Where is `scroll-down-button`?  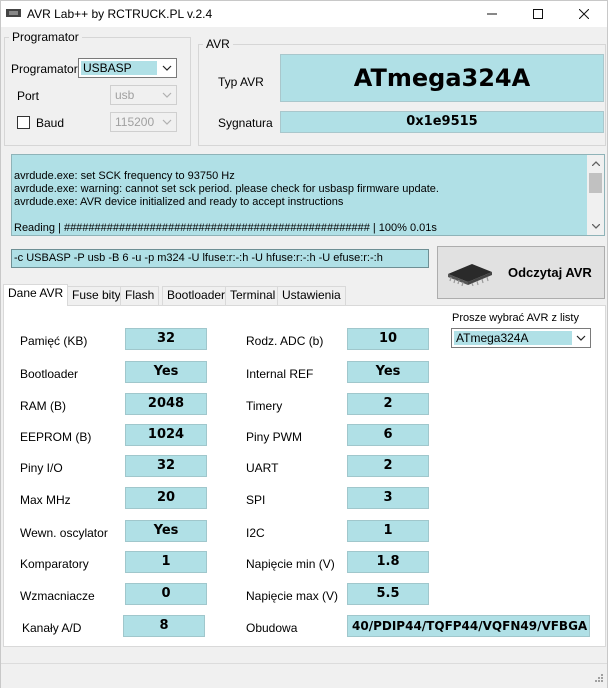 scroll-down-button is located at coordinates (595, 226).